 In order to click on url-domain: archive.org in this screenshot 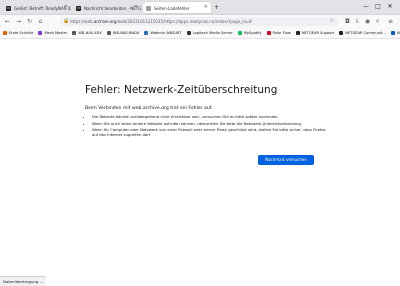, I will do `click(105, 21)`.